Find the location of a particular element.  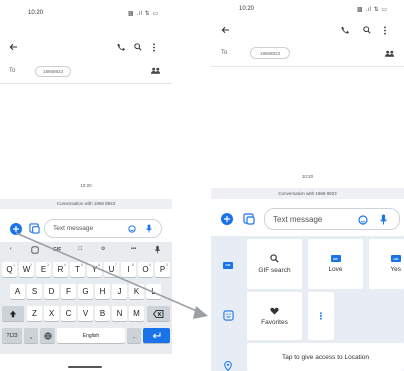

more-stickers-icon: ⋮ is located at coordinates (321, 315).